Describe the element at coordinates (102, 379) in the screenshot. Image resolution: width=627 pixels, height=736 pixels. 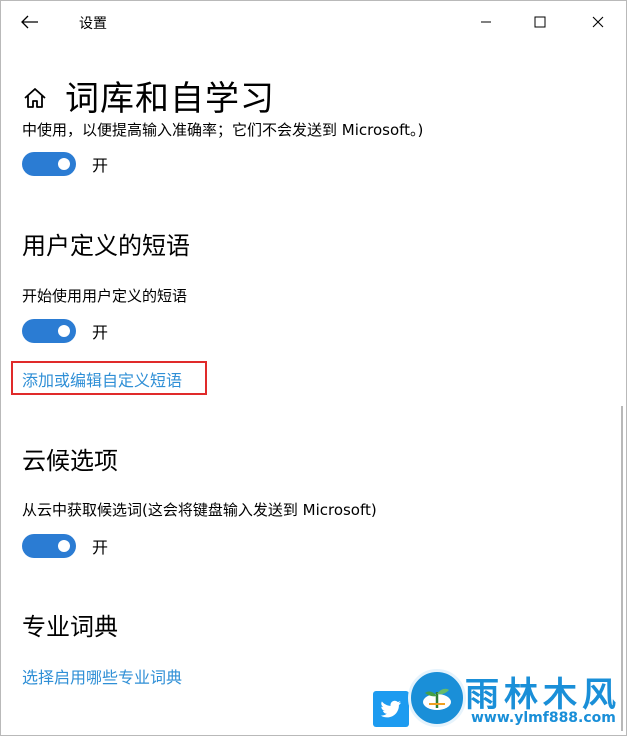
I see `edit-custom-phrases-link: 添加或编辑自定义短语` at that location.